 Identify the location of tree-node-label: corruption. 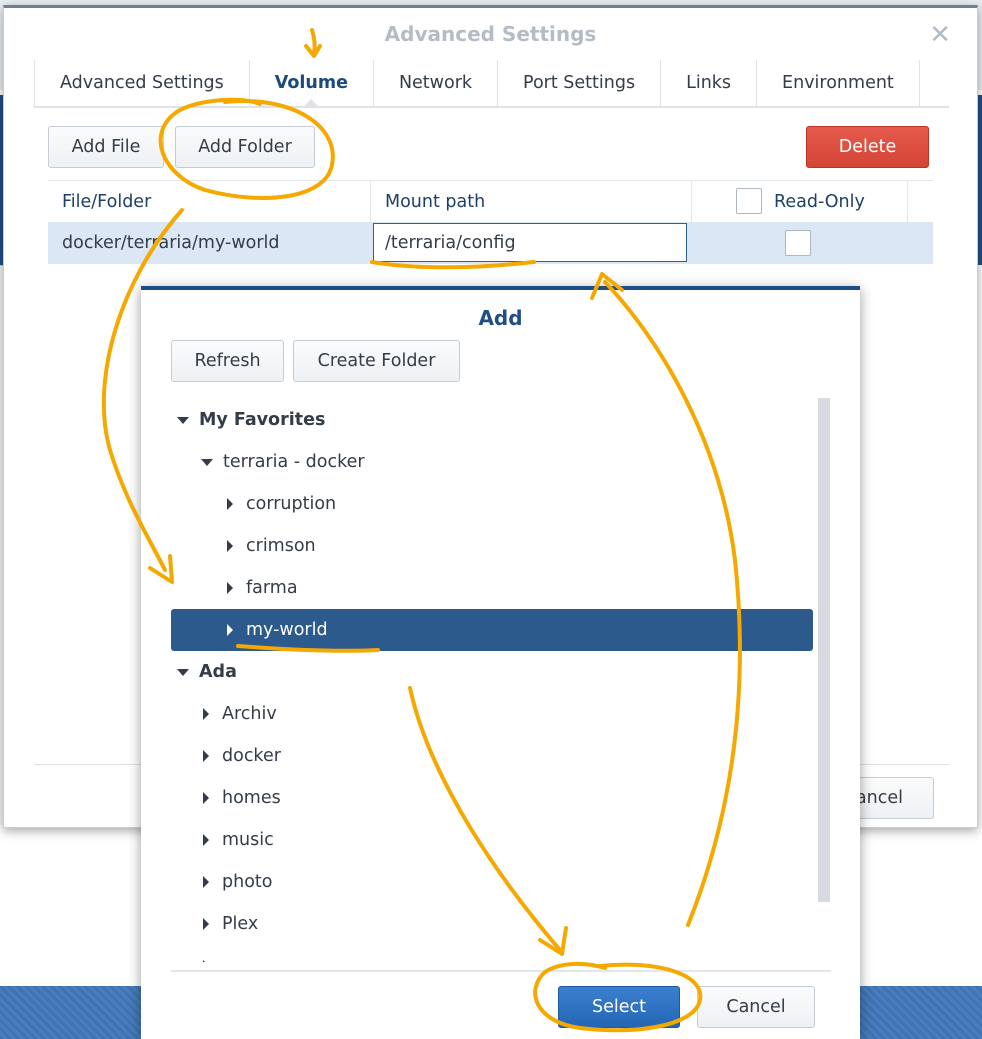
(291, 504).